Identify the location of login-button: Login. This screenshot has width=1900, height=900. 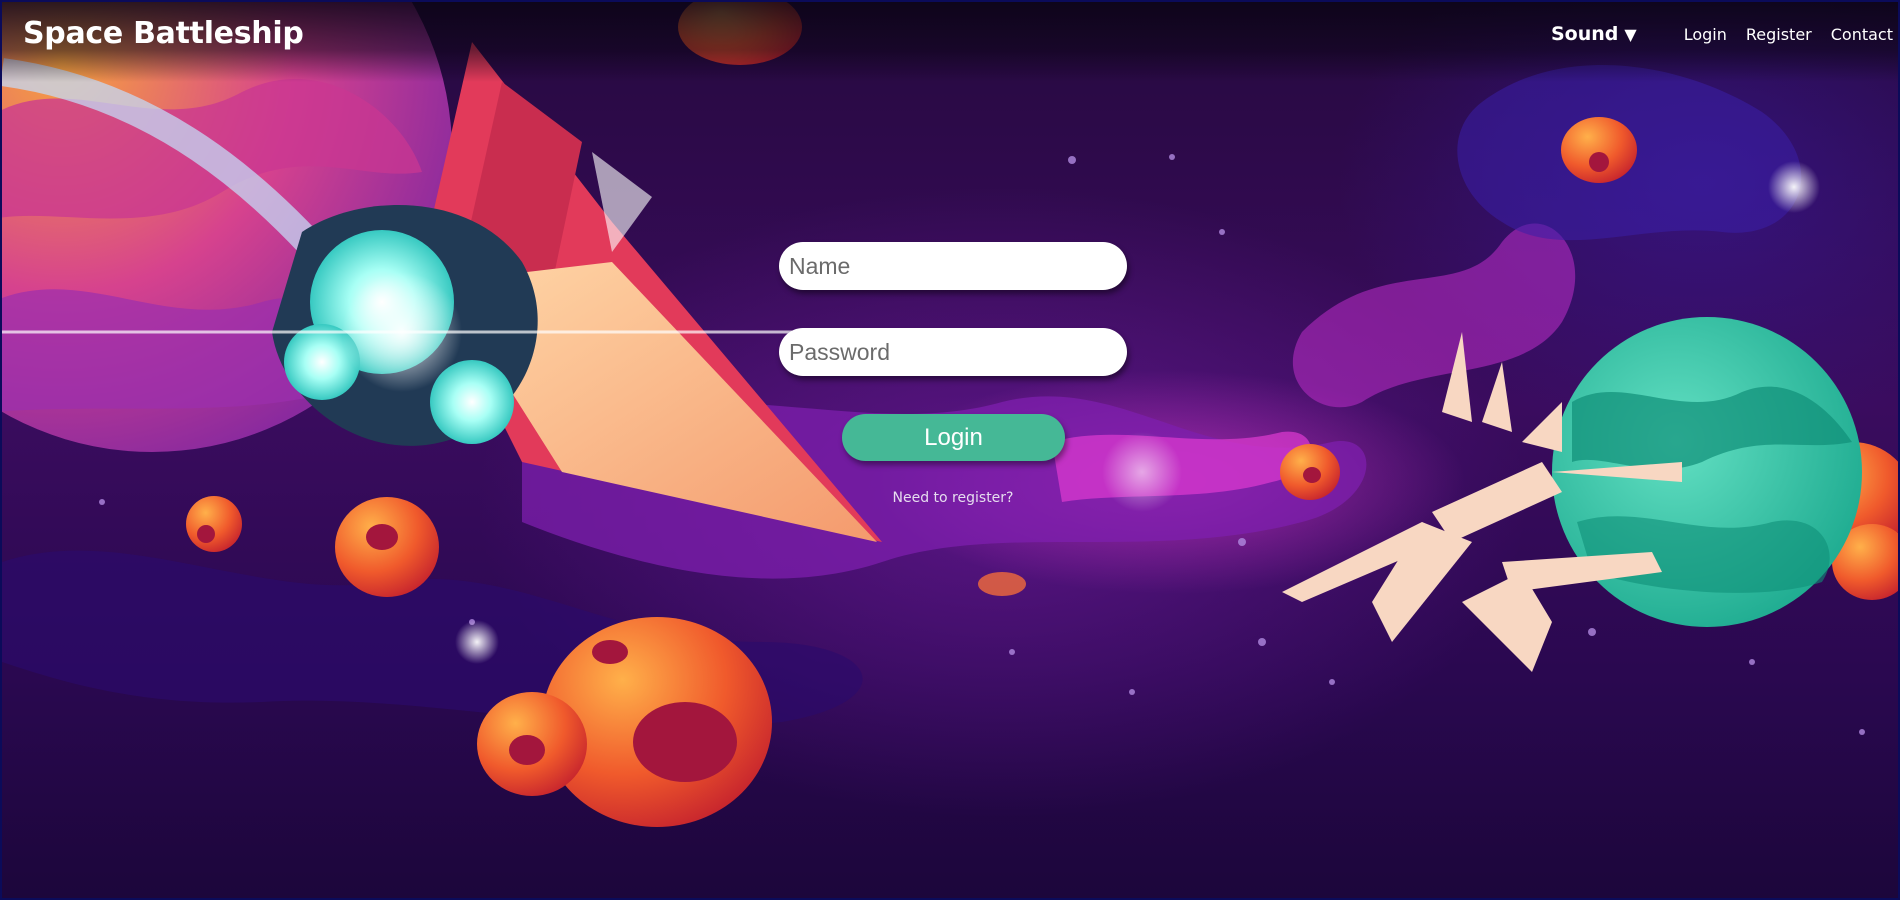
(953, 437).